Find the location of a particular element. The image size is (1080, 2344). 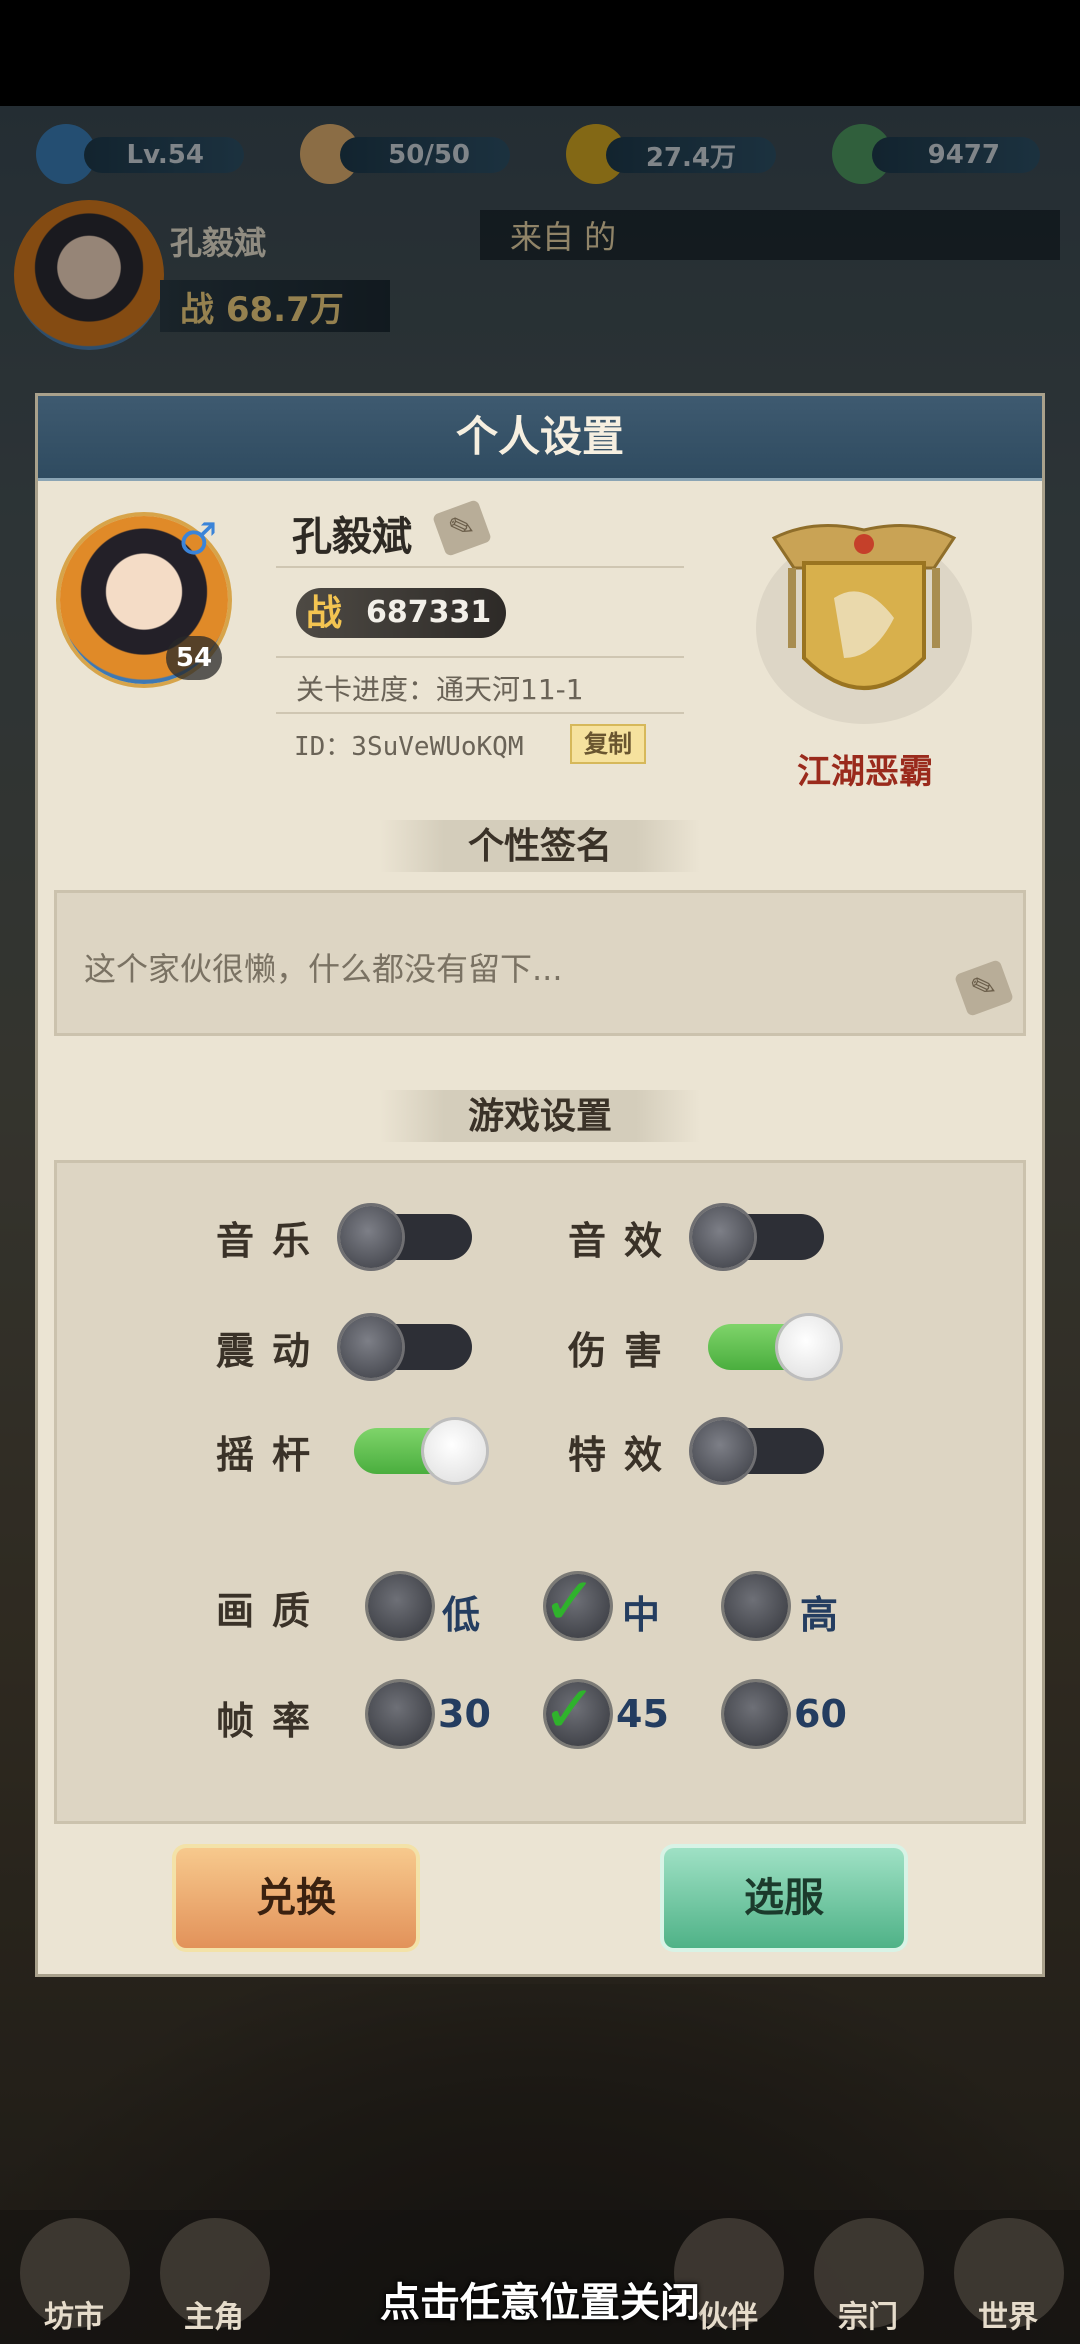

special-effects-toggle is located at coordinates (758, 1451).